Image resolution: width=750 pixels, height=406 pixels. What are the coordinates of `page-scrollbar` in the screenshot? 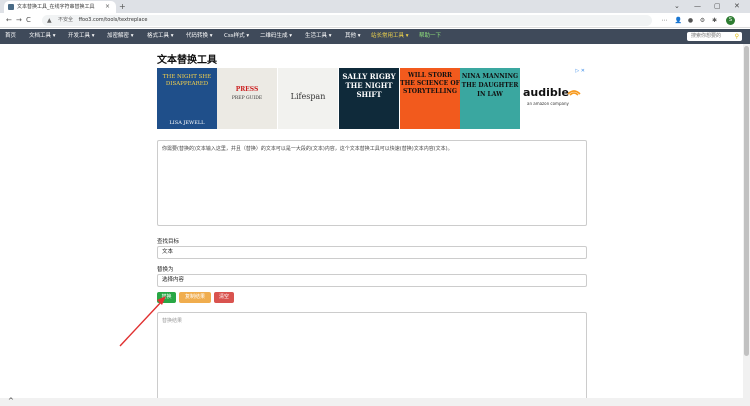 It's located at (746, 225).